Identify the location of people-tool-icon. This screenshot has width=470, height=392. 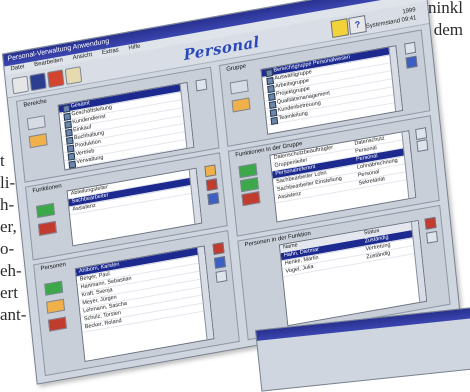
(38, 82).